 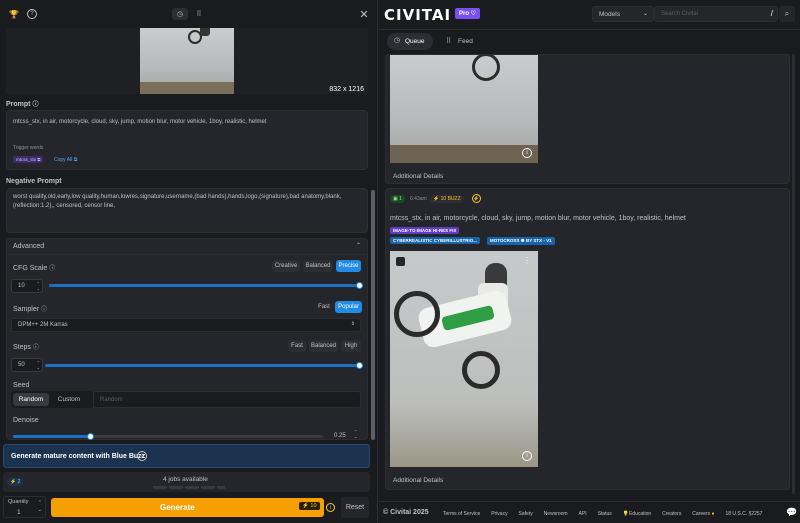 I want to click on select-checkbox, so click(x=400, y=261).